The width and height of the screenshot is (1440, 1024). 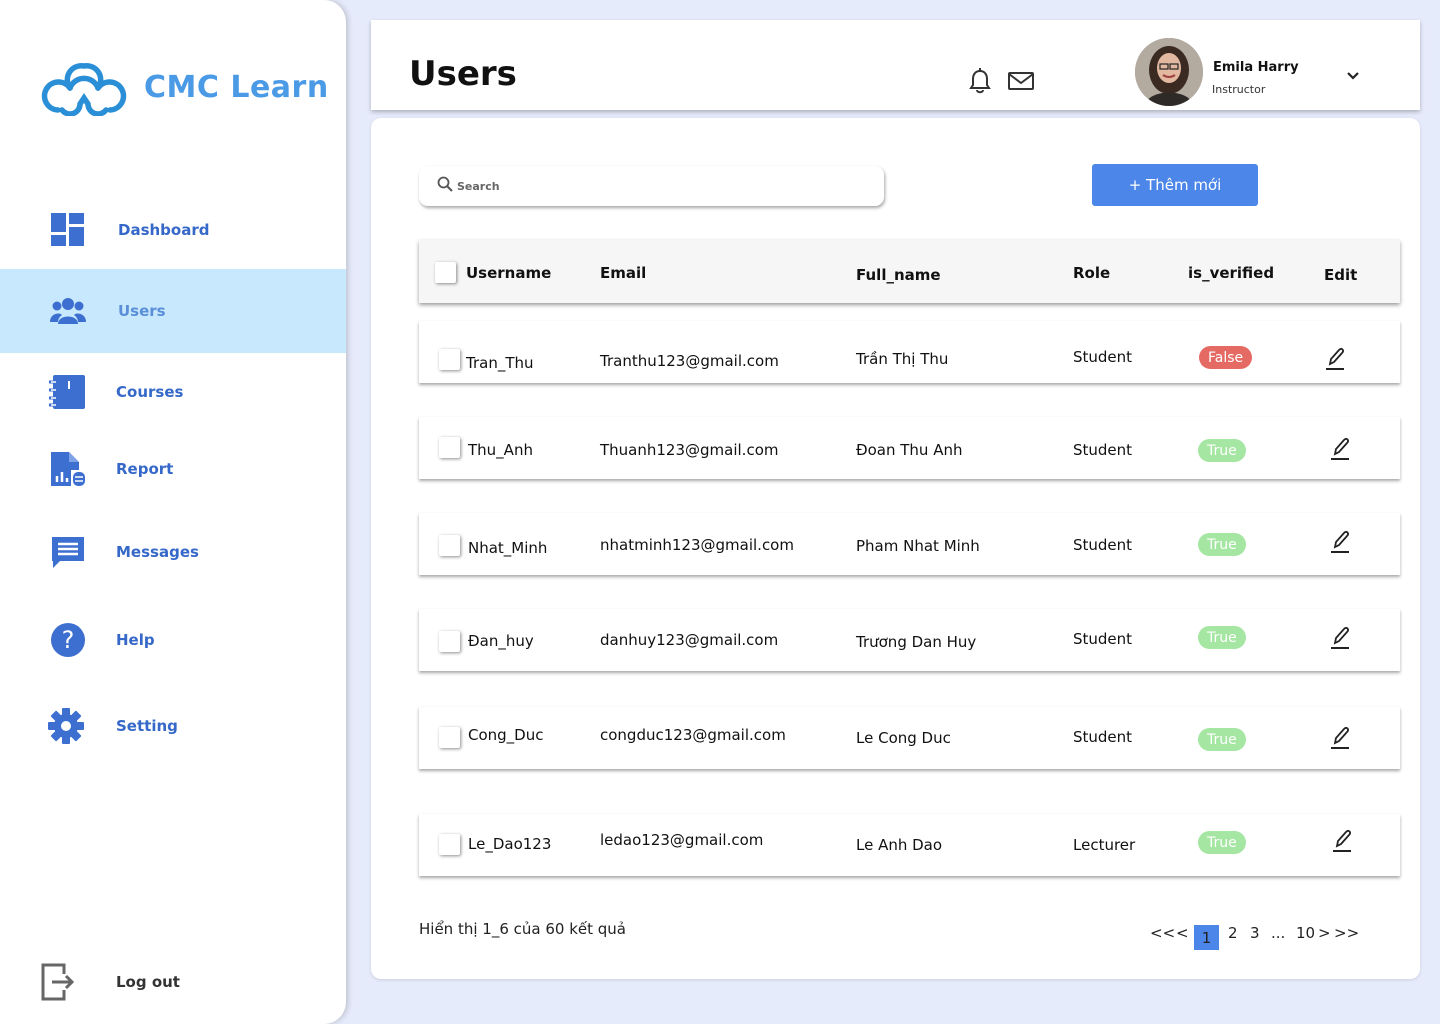 What do you see at coordinates (1353, 75) in the screenshot?
I see `chevron-down-icon` at bounding box center [1353, 75].